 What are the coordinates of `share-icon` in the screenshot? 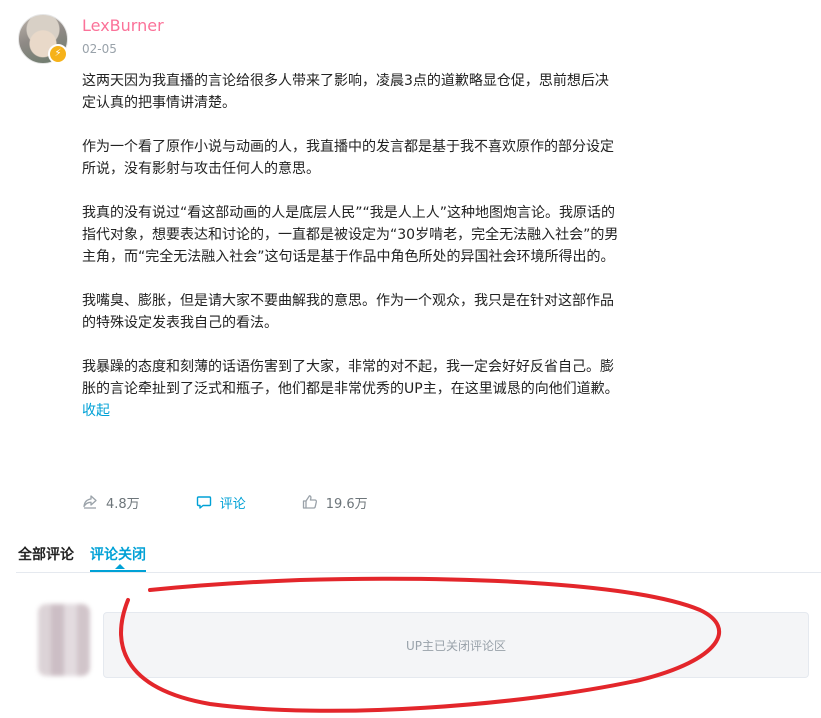 It's located at (90, 502).